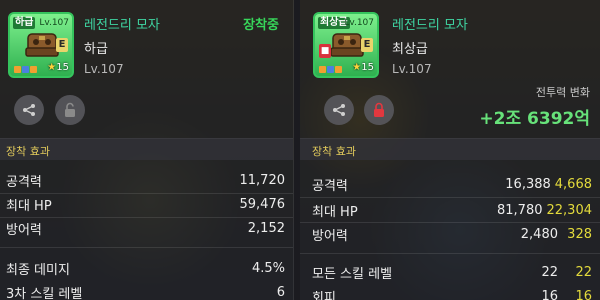 This screenshot has height=300, width=600. Describe the element at coordinates (410, 49) in the screenshot. I see `item-grade: 최상급` at that location.